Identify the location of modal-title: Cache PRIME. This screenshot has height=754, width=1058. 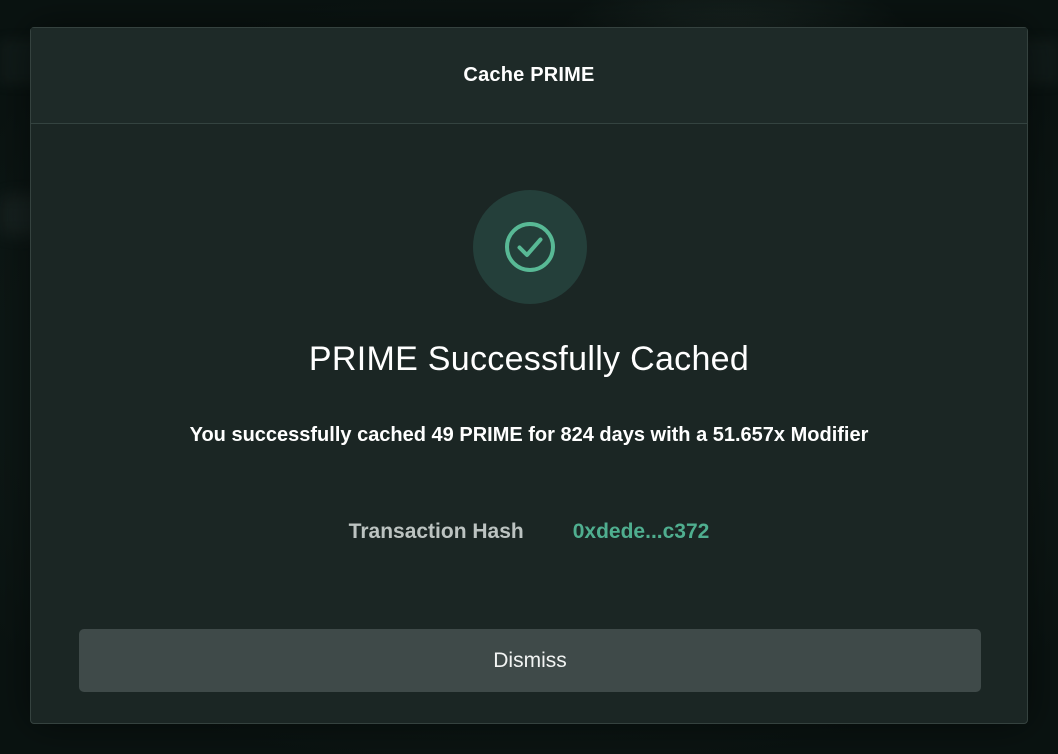
(529, 75).